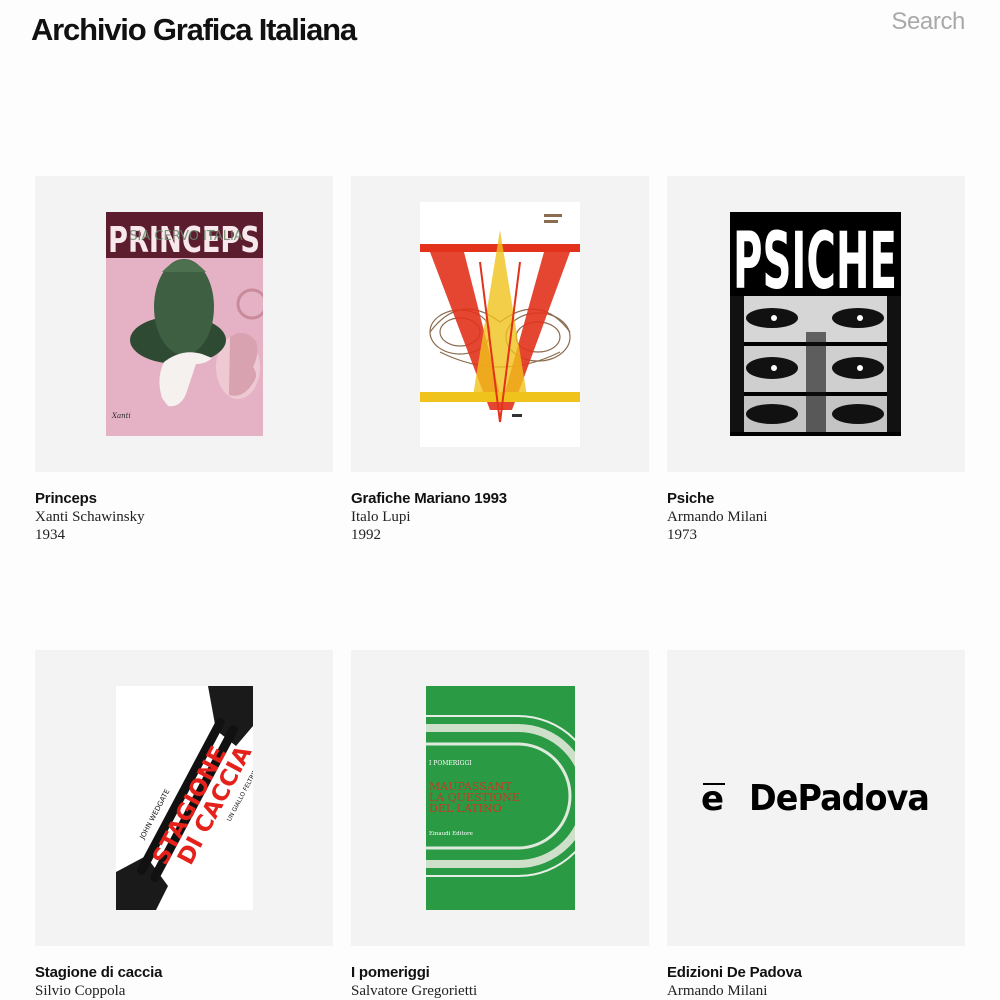 This screenshot has height=1000, width=1000. Describe the element at coordinates (500, 498) in the screenshot. I see `card-title: Grafiche Mariano 1993` at that location.